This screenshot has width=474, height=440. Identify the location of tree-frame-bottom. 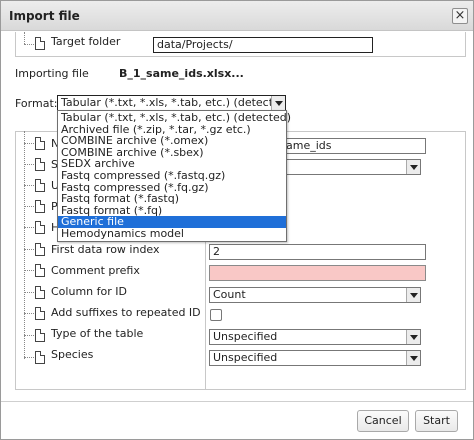
(240, 56).